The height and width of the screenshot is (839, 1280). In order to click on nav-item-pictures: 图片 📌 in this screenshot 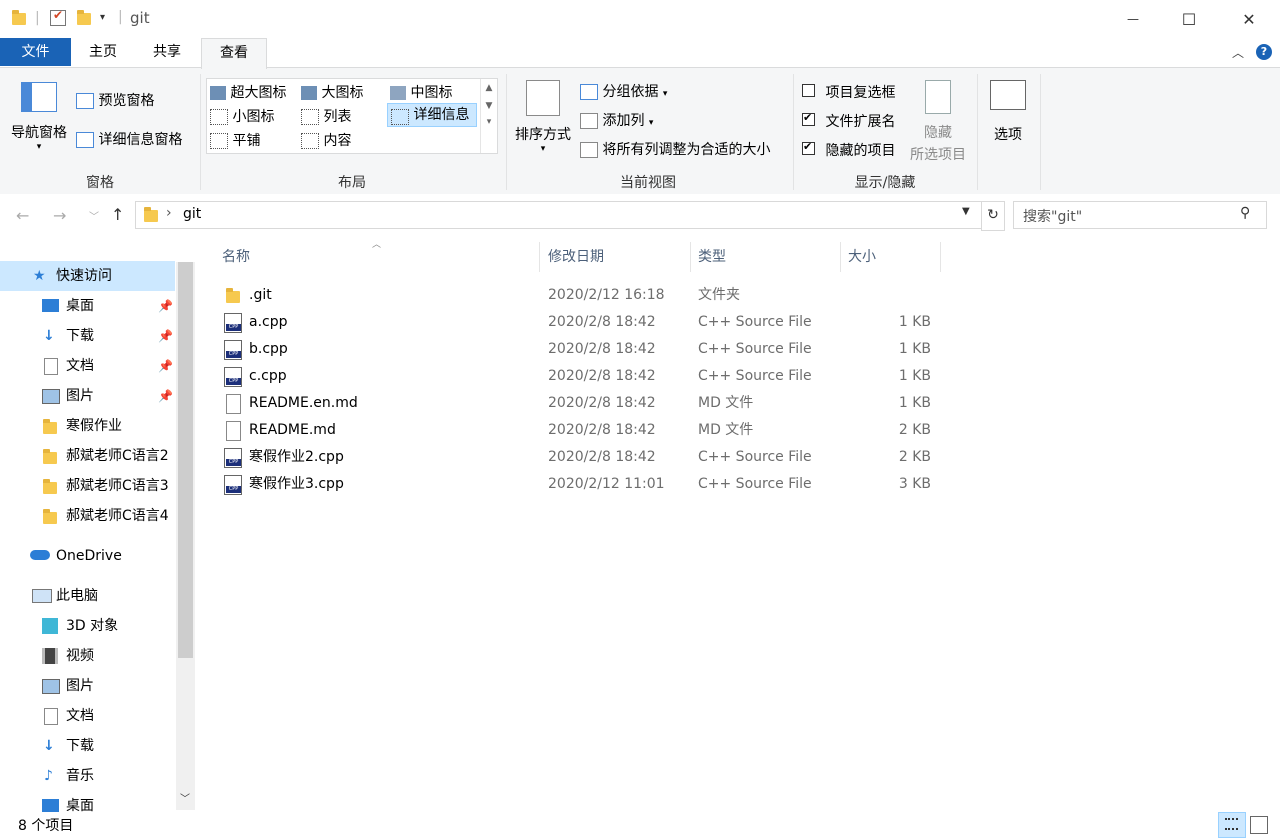, I will do `click(87, 396)`.